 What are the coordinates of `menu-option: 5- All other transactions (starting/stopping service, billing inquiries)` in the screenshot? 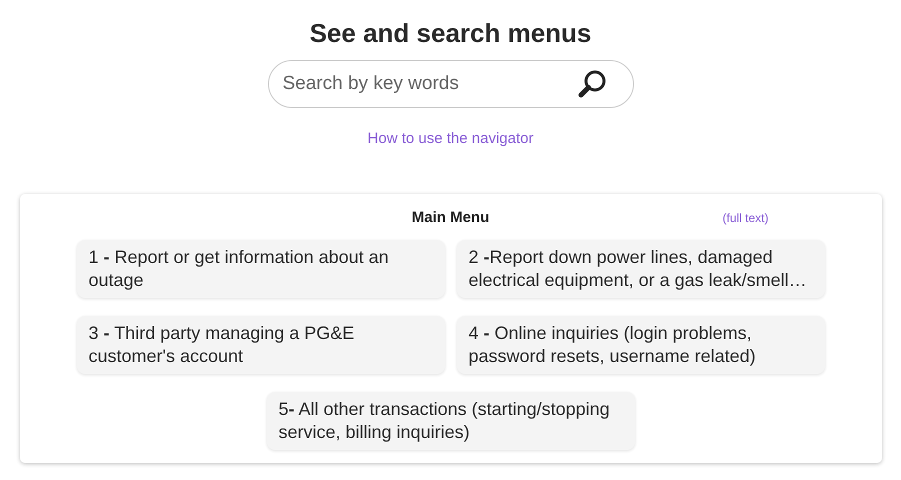 It's located at (450, 421).